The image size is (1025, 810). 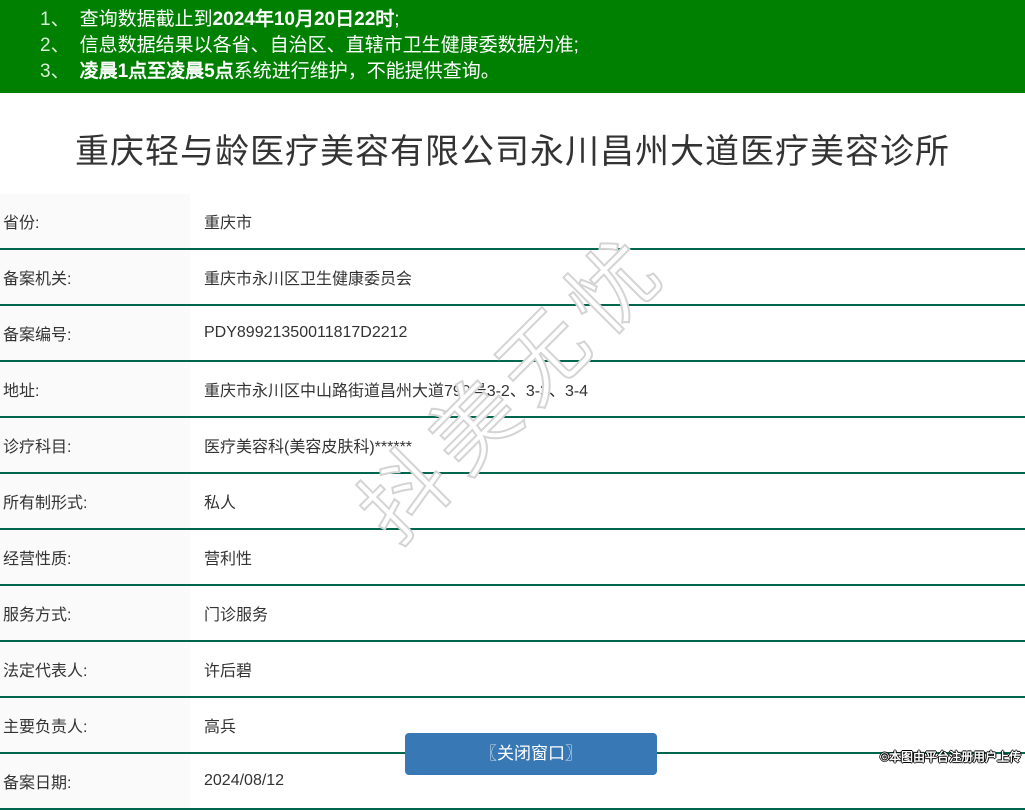 I want to click on table-row-service-mode: 服务方式: 门诊服务, so click(x=512, y=613).